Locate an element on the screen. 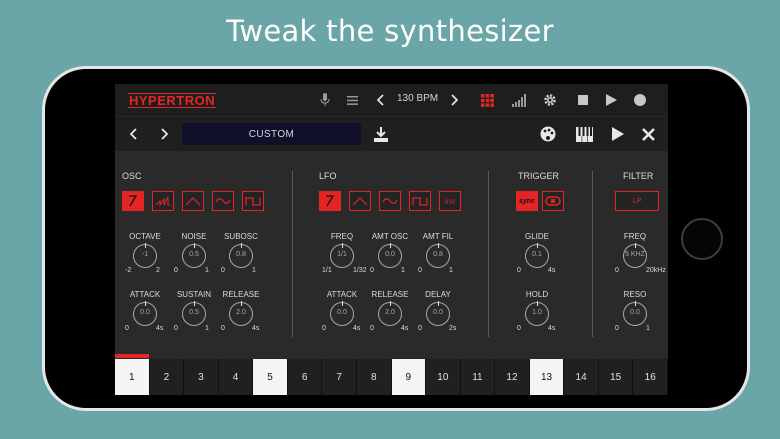  trigger-hold-label: HOLD is located at coordinates (537, 294).